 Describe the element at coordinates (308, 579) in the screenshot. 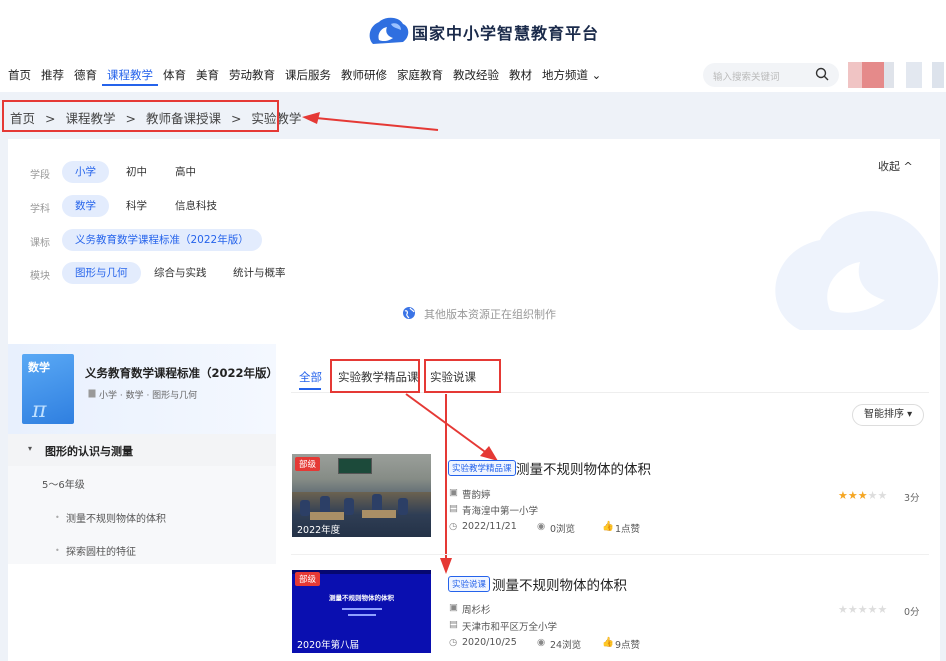

I see `level-badge-2: 部级` at that location.